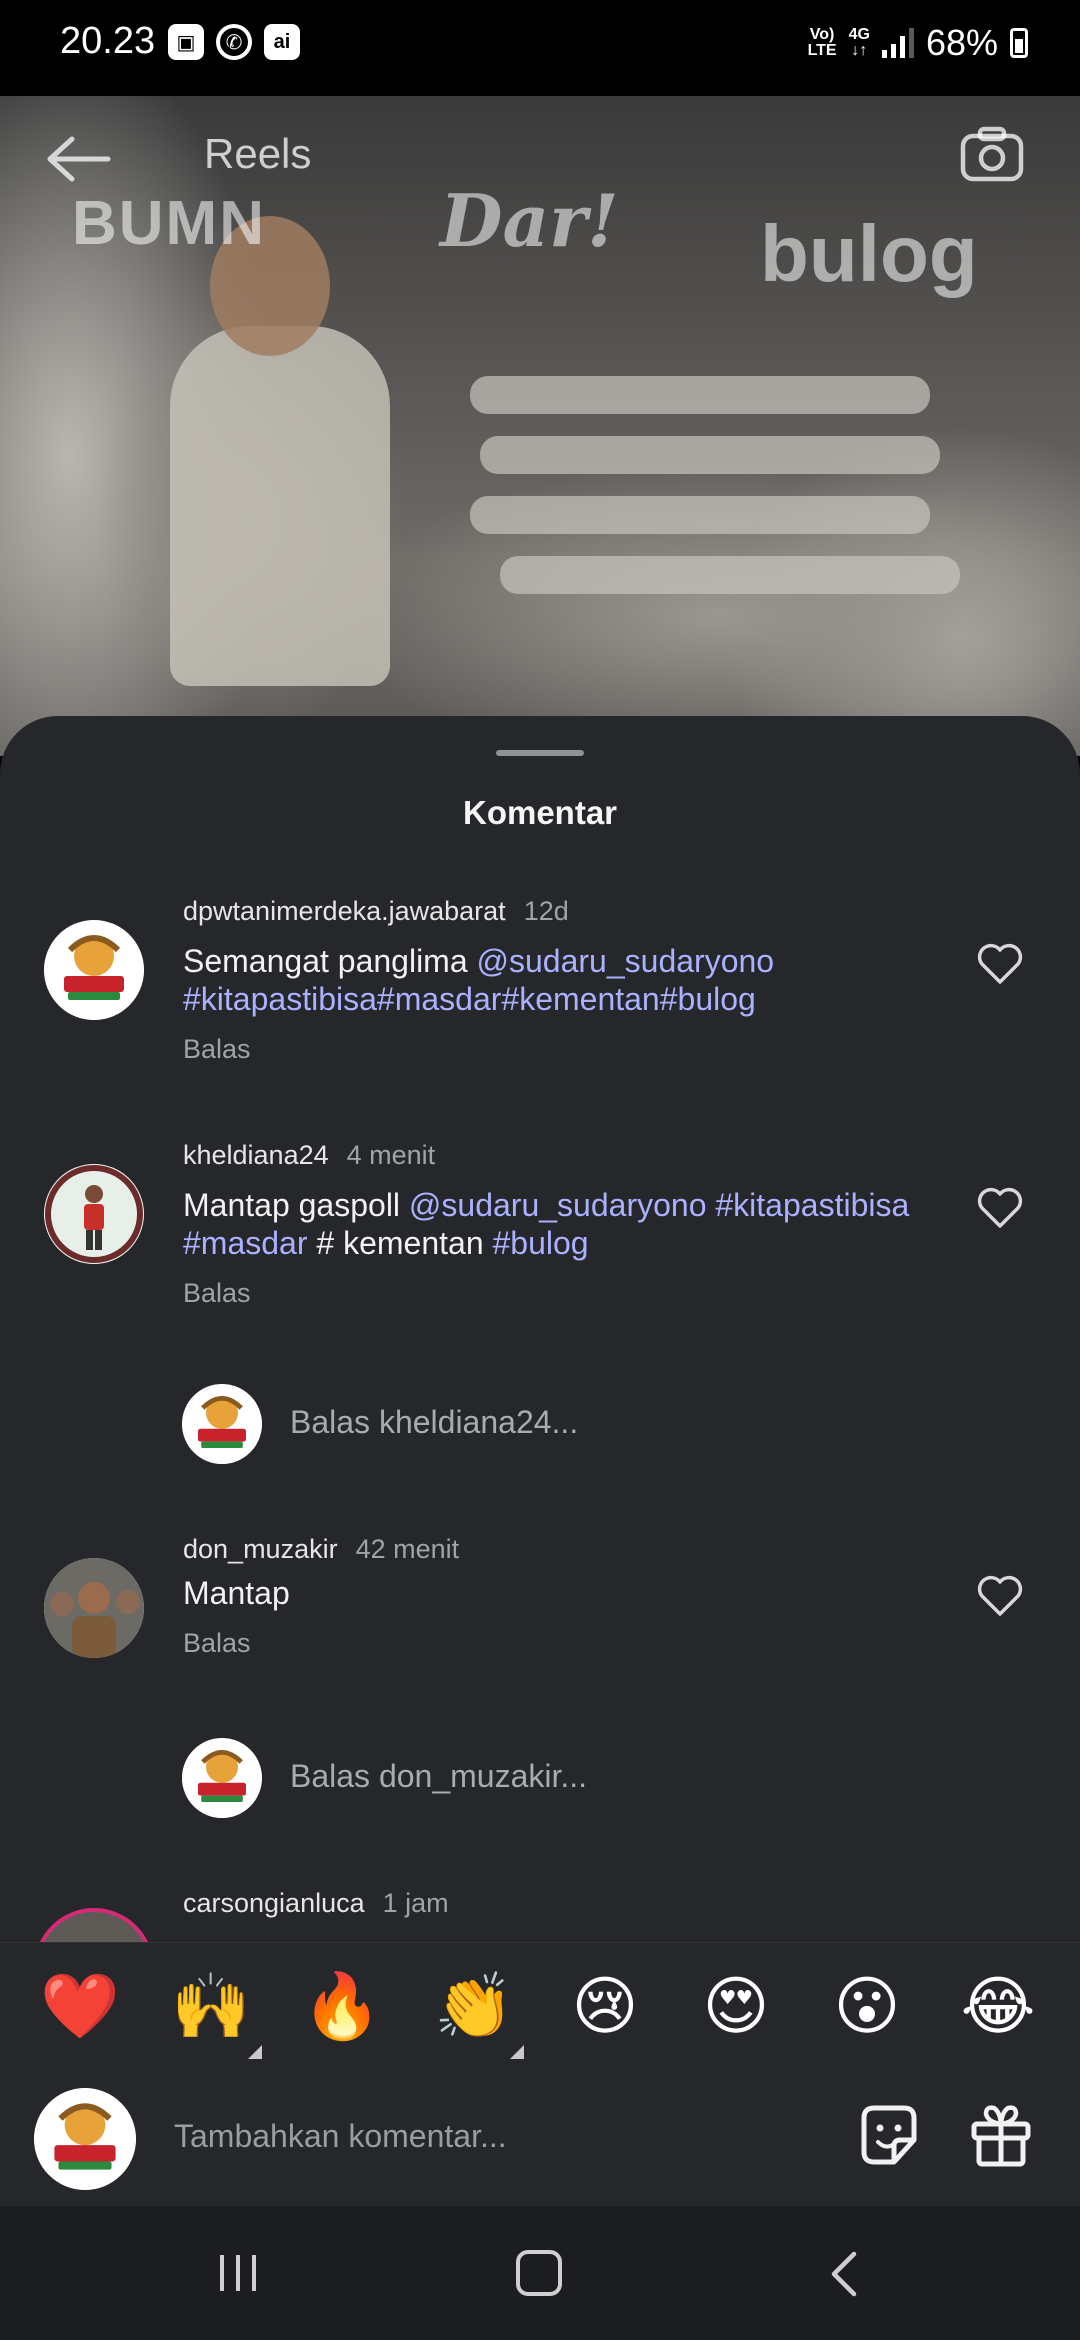  What do you see at coordinates (889, 2135) in the screenshot?
I see `sticker-icon` at bounding box center [889, 2135].